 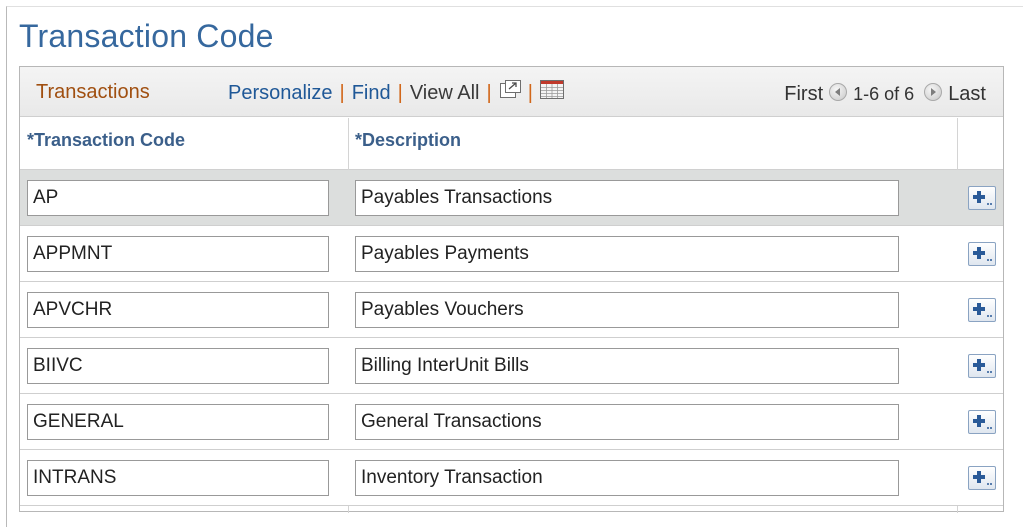 What do you see at coordinates (933, 91) in the screenshot?
I see `next-arrow-icon` at bounding box center [933, 91].